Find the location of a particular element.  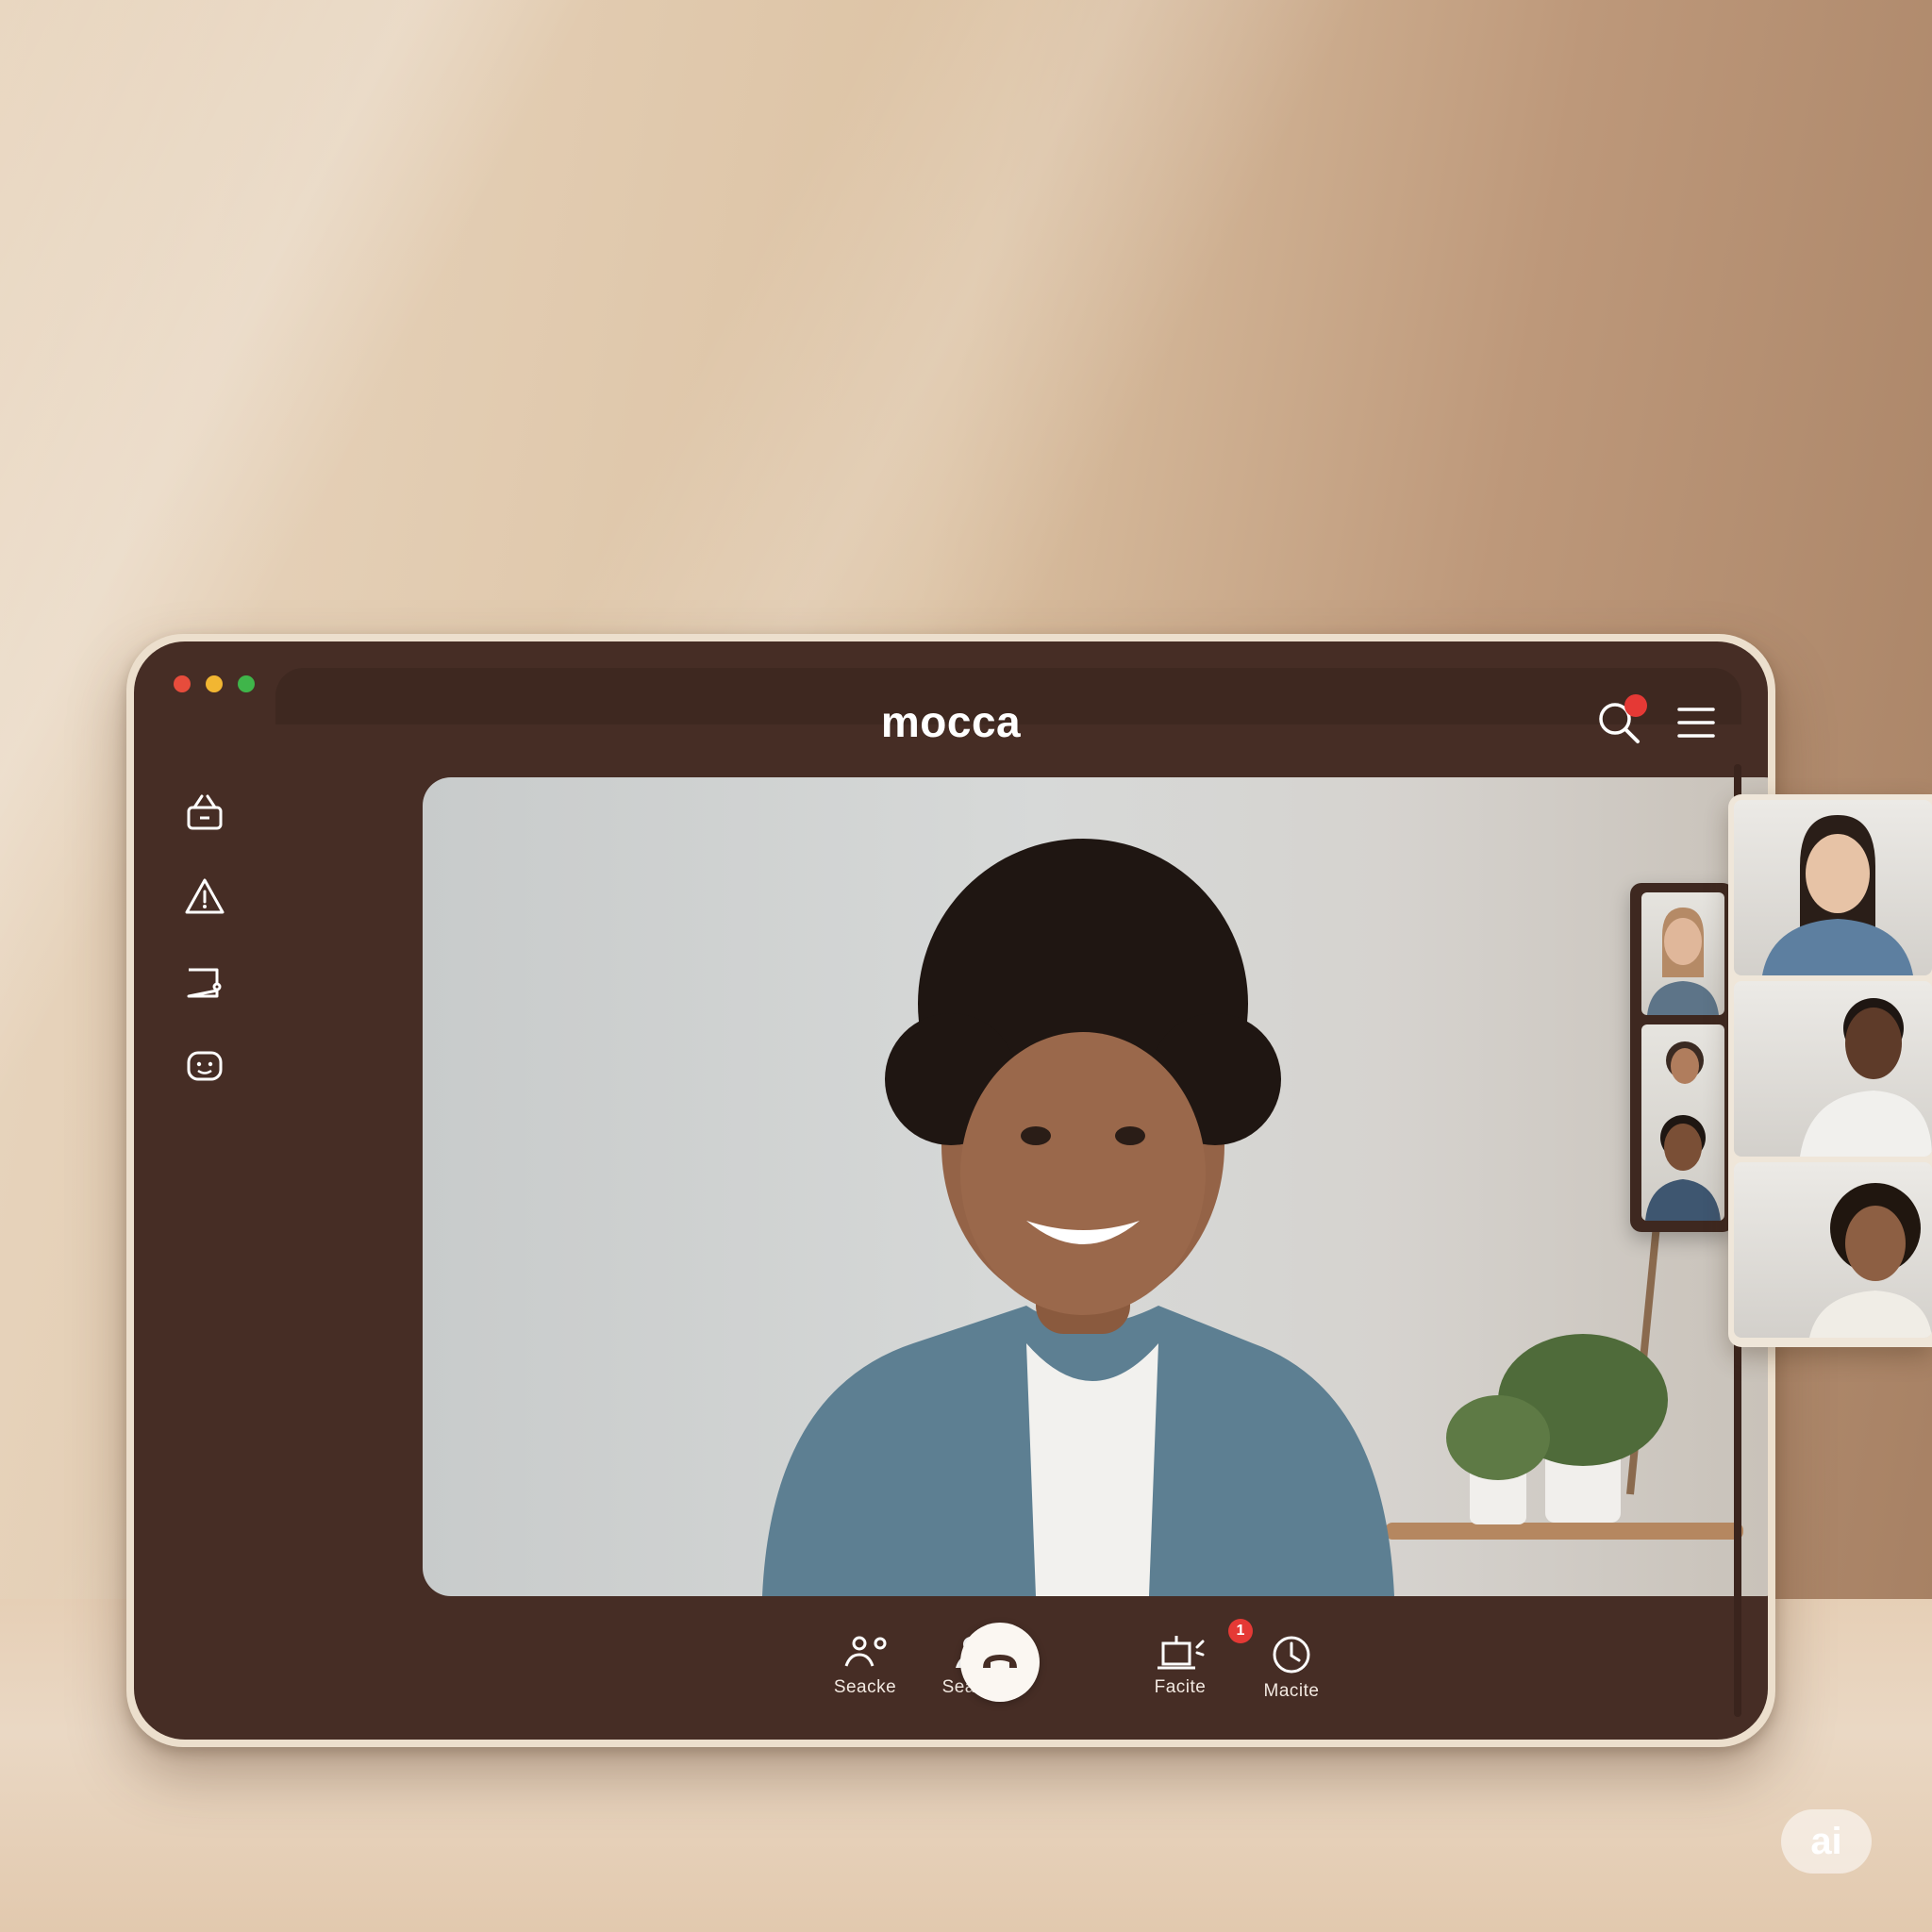

chat-tab-icon is located at coordinates (205, 983).